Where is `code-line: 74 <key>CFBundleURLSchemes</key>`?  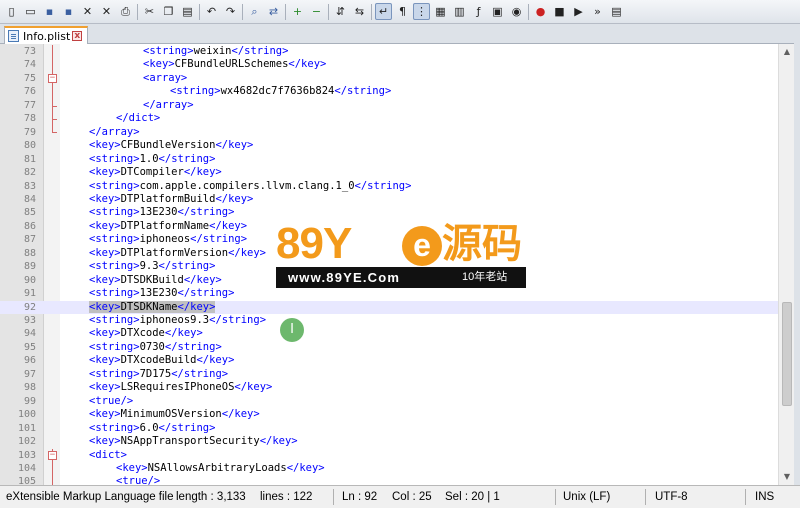 code-line: 74 <key>CFBundleURLSchemes</key> is located at coordinates (389, 64).